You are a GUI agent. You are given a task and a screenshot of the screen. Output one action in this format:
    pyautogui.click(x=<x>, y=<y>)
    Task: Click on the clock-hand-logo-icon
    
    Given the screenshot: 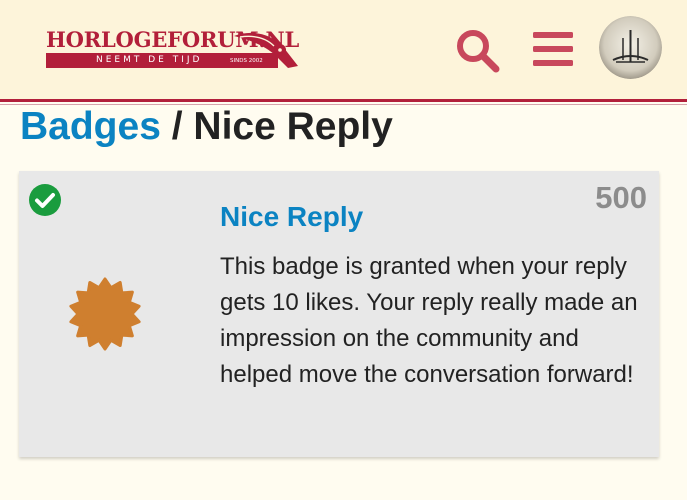 What is the action you would take?
    pyautogui.click(x=266, y=50)
    